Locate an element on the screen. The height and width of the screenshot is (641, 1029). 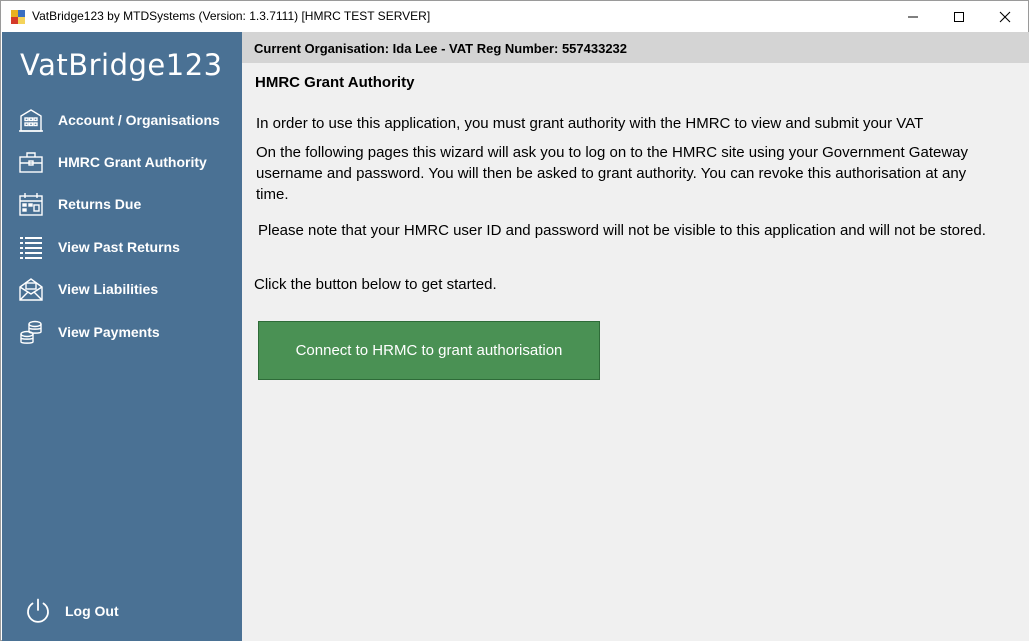
sidebar-item-label: View Past Returns is located at coordinates (119, 247).